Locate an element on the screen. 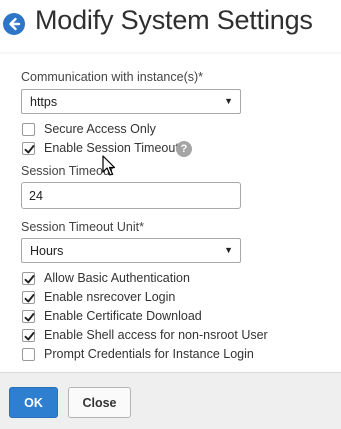  dialog-footer: OK Close is located at coordinates (170, 400).